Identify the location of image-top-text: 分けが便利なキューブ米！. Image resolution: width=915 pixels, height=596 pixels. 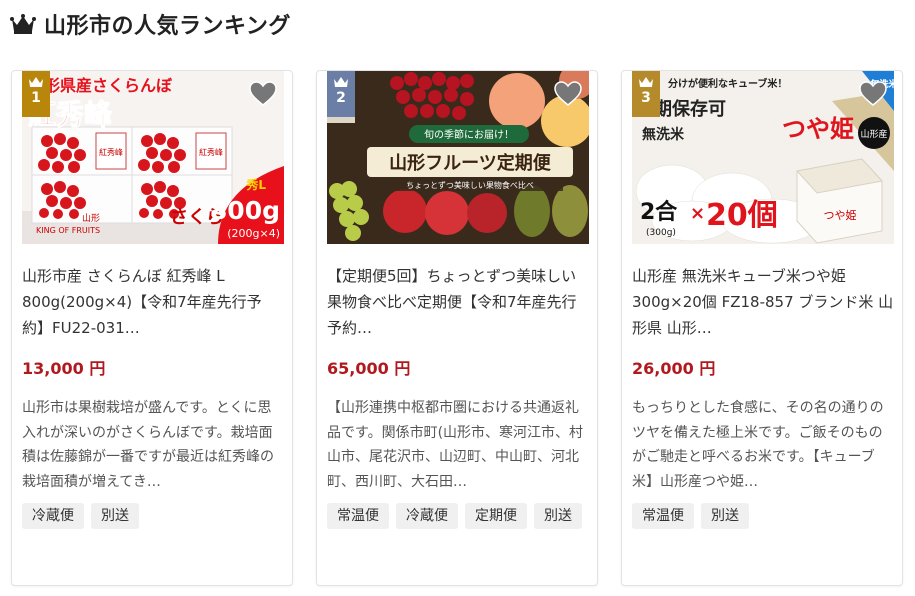
(727, 83).